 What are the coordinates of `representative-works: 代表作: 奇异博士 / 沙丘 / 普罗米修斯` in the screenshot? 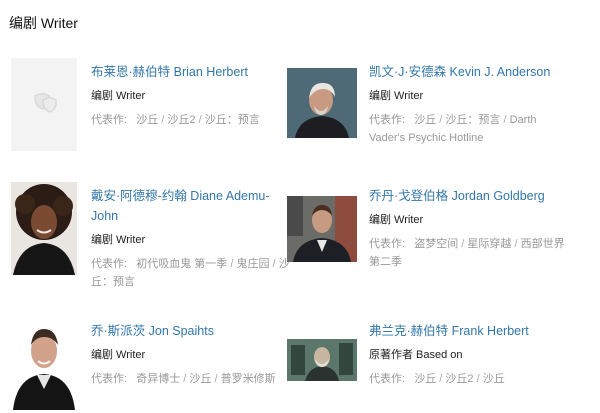 It's located at (191, 379).